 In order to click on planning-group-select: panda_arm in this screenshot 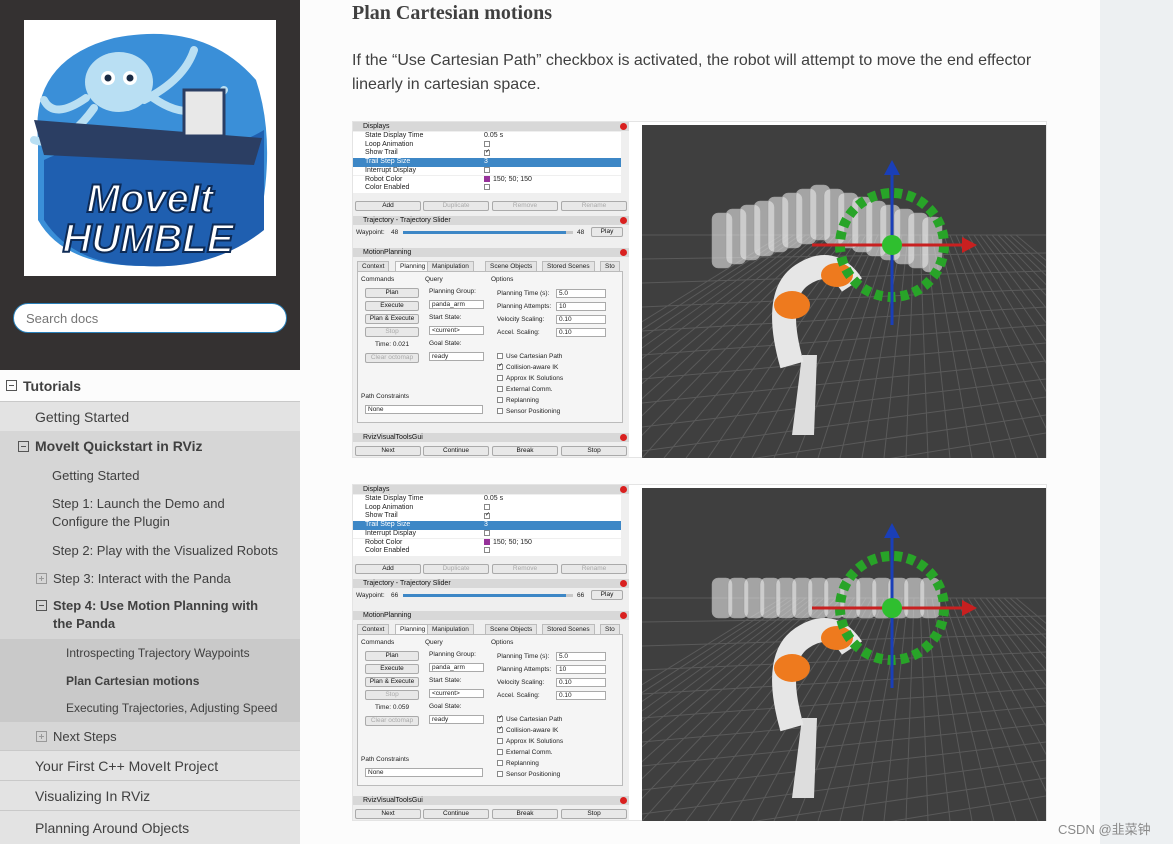, I will do `click(456, 667)`.